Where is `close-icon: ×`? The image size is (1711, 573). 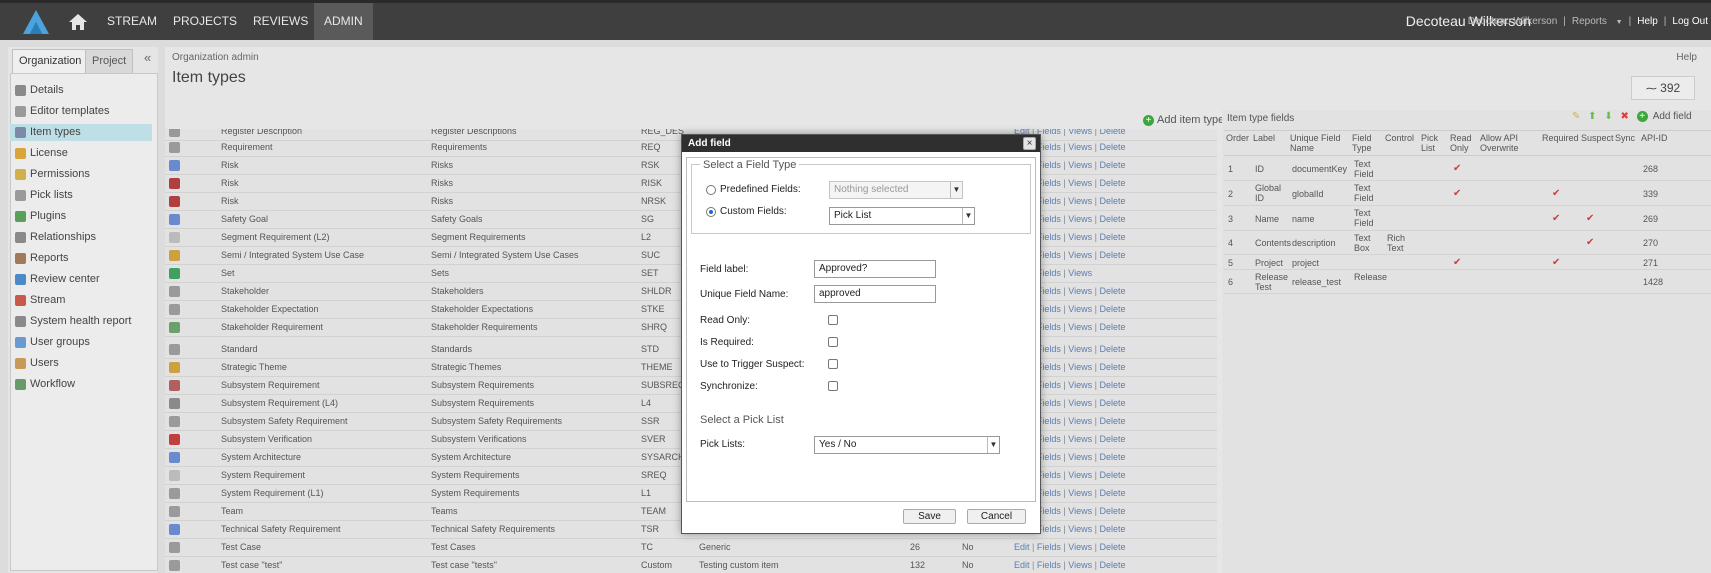
close-icon: × is located at coordinates (1029, 143).